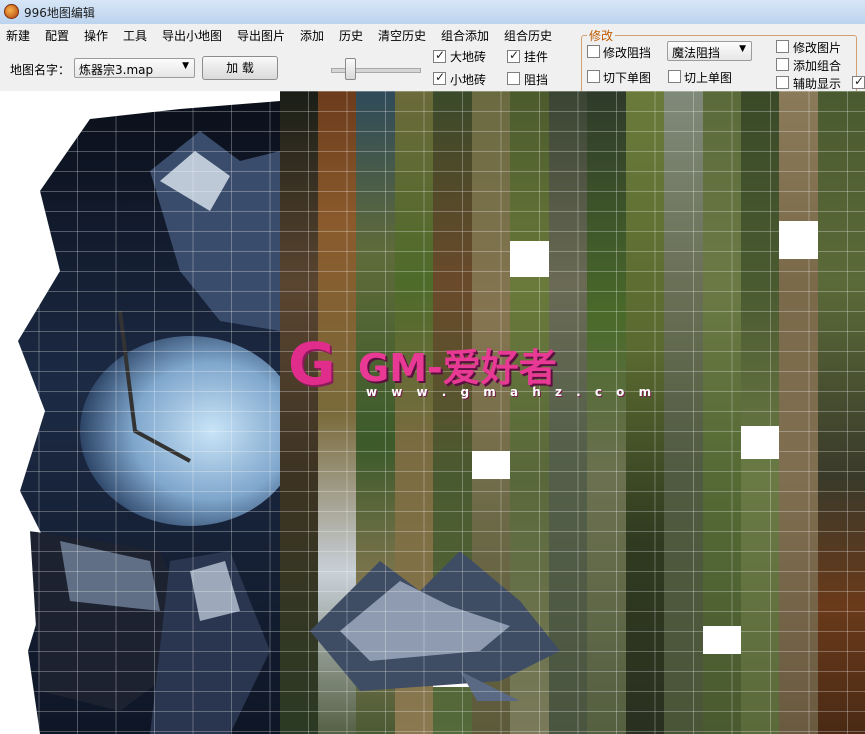 The image size is (865, 734). What do you see at coordinates (468, 57) in the screenshot?
I see `big-tile-label: 大地砖` at bounding box center [468, 57].